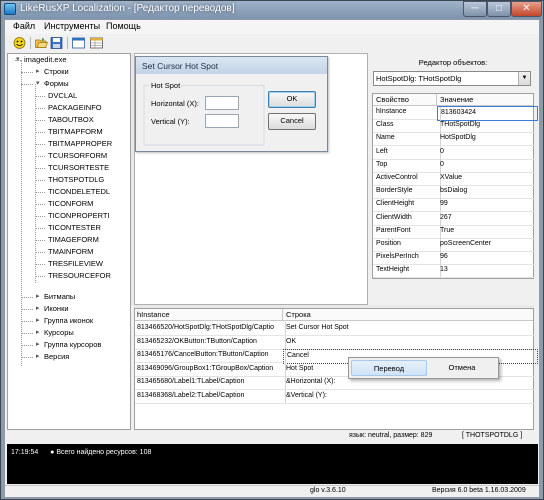  I want to click on property-value: poScreenCenter, so click(486, 245).